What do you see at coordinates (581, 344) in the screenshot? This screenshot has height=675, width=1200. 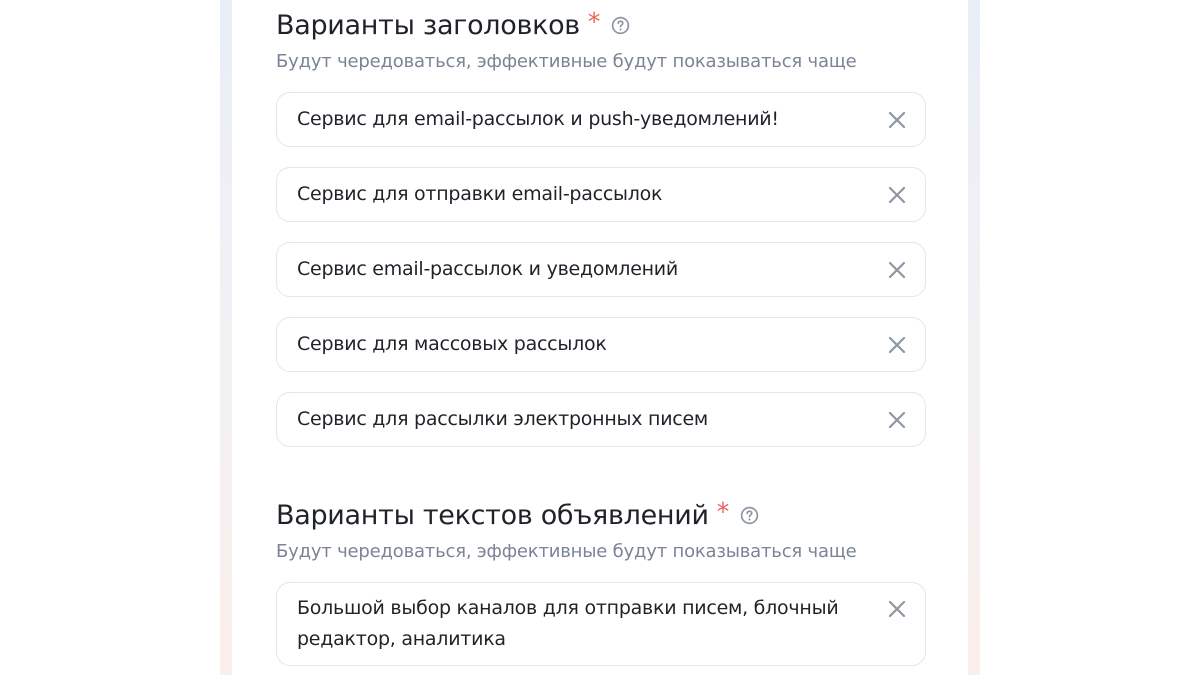 I see `headline-field-value: Сервис для массовых рассылок` at bounding box center [581, 344].